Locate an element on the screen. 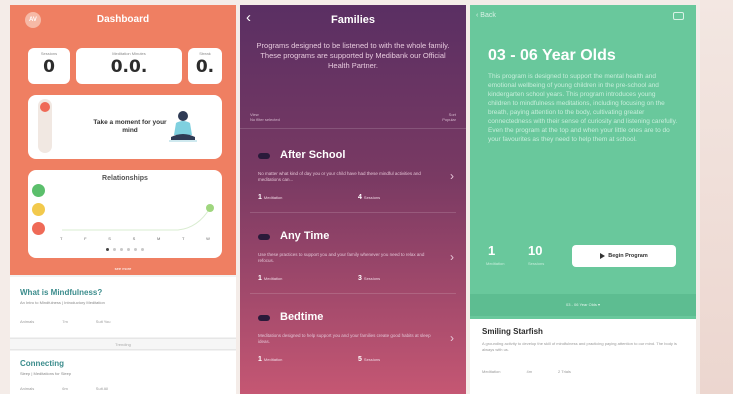 This screenshot has width=733, height=394. session-count: 4 Sessions is located at coordinates (369, 197).